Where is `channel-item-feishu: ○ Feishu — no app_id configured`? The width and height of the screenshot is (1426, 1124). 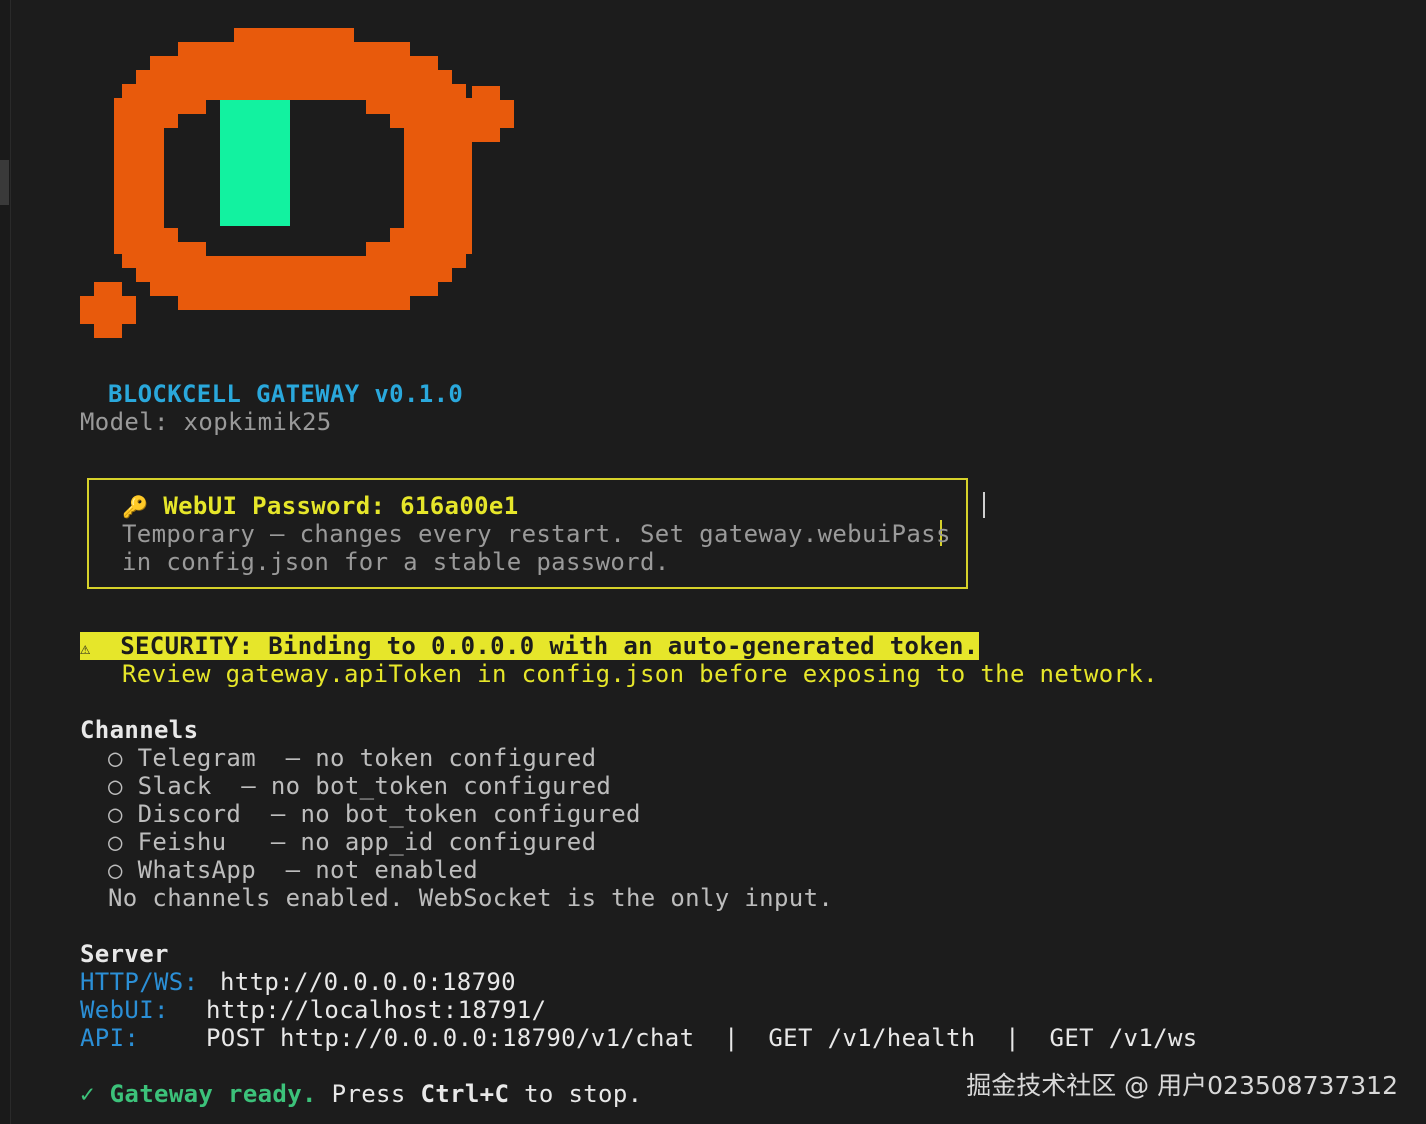 channel-item-feishu: ○ Feishu — no app_id configured is located at coordinates (352, 842).